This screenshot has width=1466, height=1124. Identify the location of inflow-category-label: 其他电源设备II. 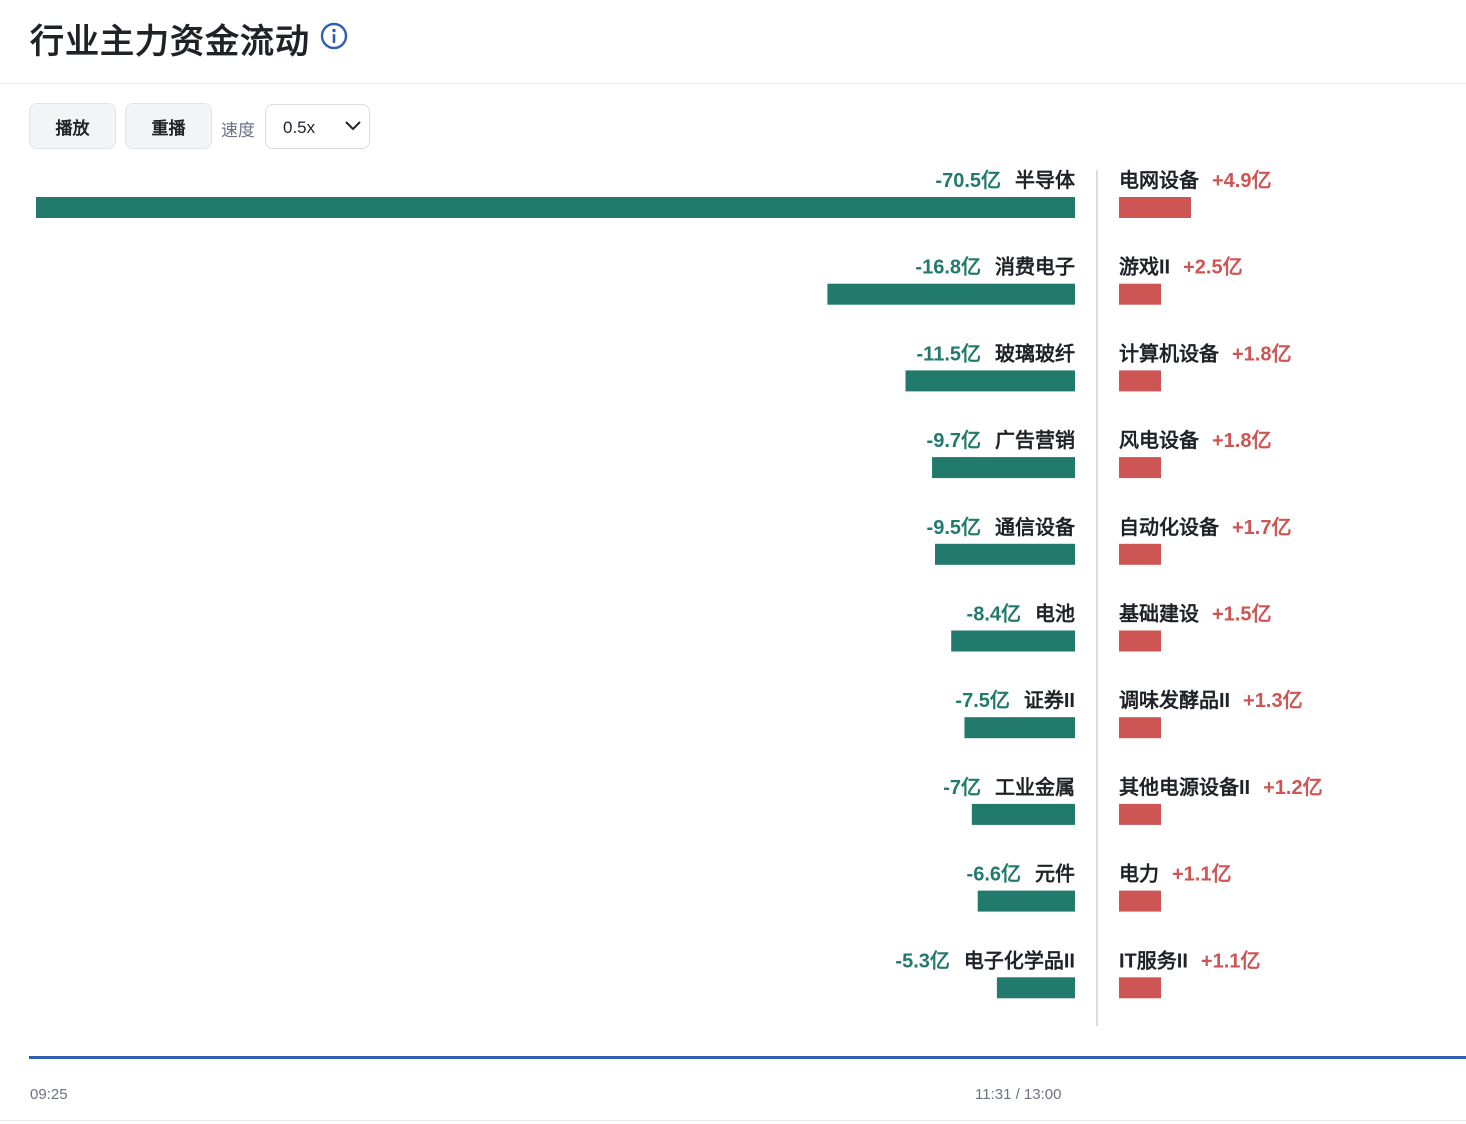
(1184, 787).